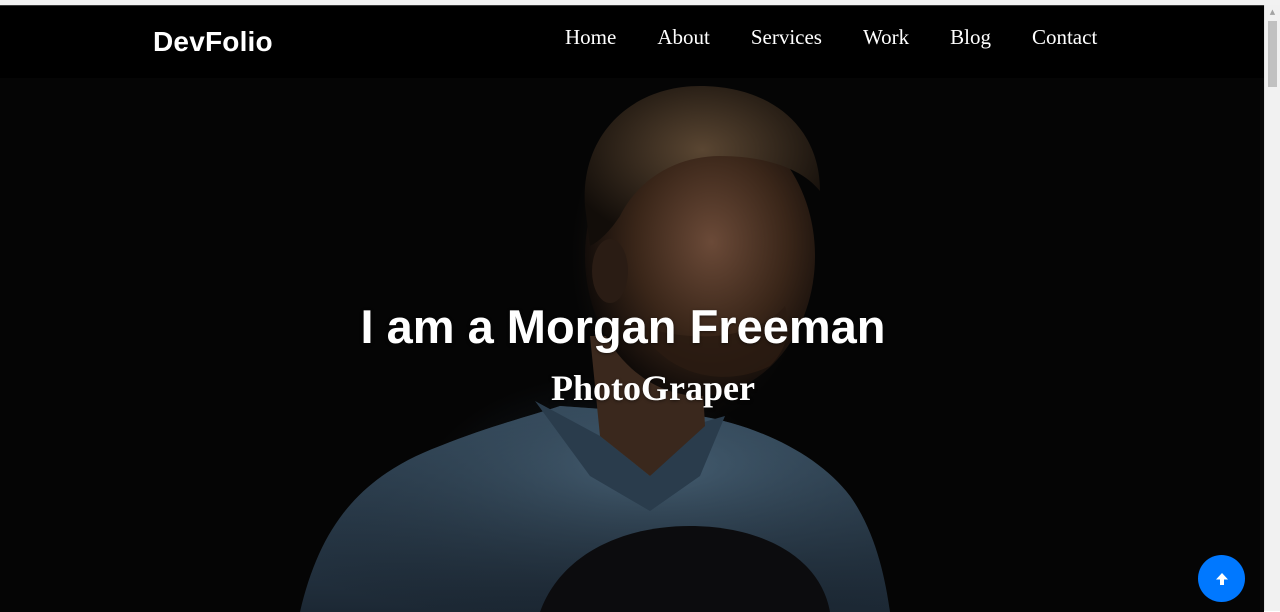 The height and width of the screenshot is (612, 1280). Describe the element at coordinates (786, 37) in the screenshot. I see `nav-services: Services` at that location.